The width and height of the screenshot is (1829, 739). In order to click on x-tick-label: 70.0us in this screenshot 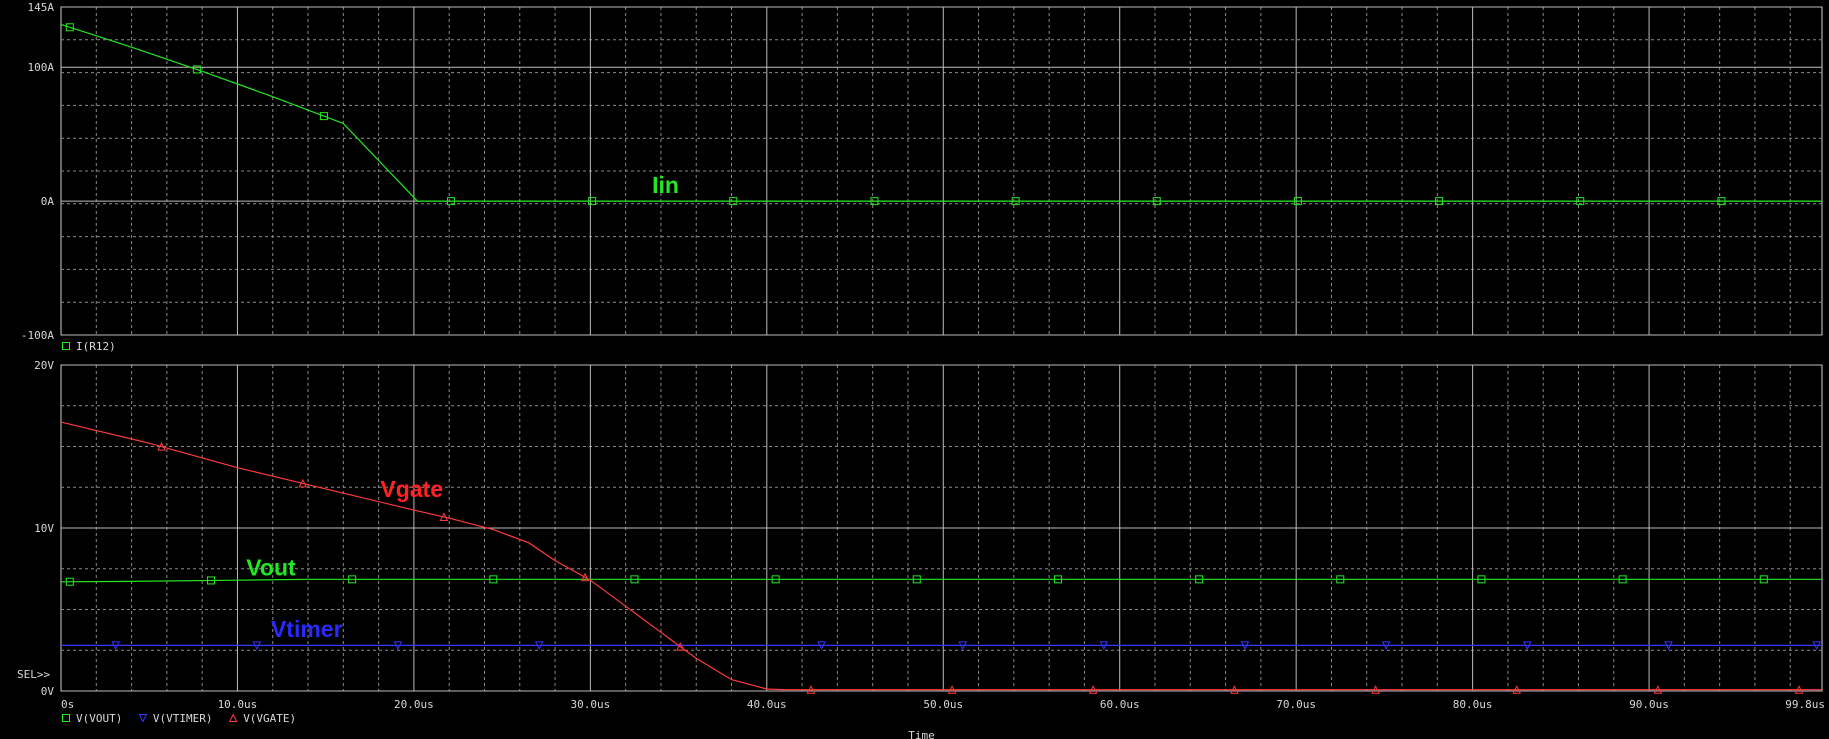, I will do `click(1296, 704)`.